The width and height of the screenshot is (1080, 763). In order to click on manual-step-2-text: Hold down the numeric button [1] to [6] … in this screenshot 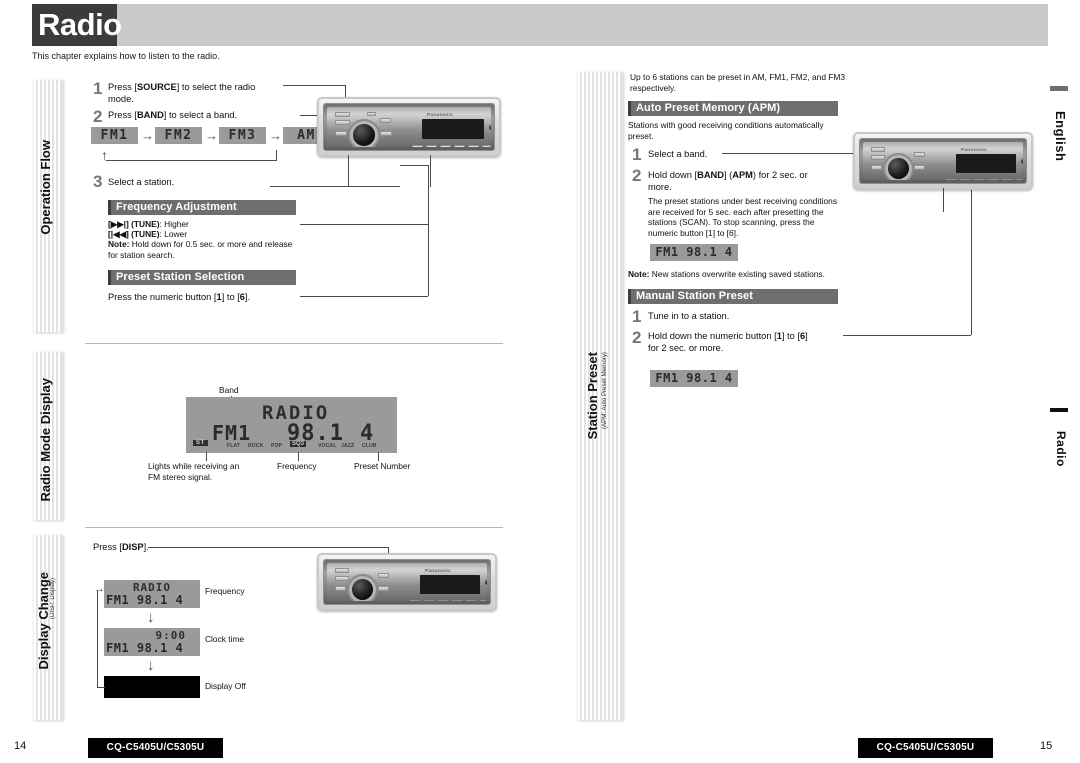, I will do `click(753, 342)`.